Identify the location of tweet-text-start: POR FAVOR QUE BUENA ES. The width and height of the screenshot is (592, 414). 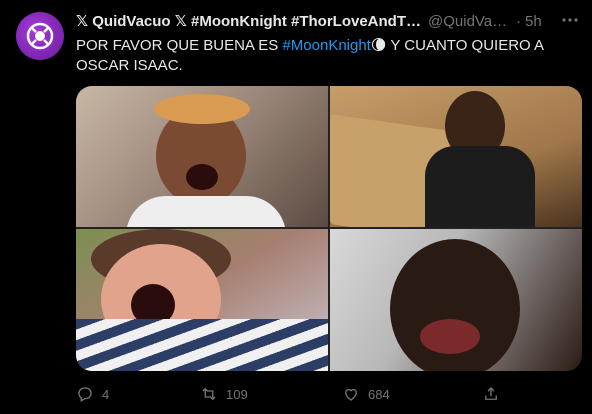
(179, 45).